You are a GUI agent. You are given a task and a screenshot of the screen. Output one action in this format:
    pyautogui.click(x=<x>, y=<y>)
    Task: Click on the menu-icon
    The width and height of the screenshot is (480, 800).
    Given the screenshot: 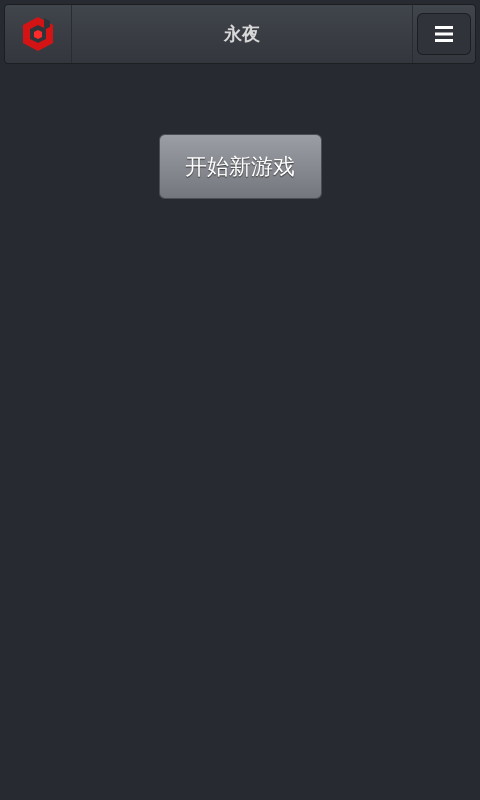 What is the action you would take?
    pyautogui.click(x=444, y=34)
    